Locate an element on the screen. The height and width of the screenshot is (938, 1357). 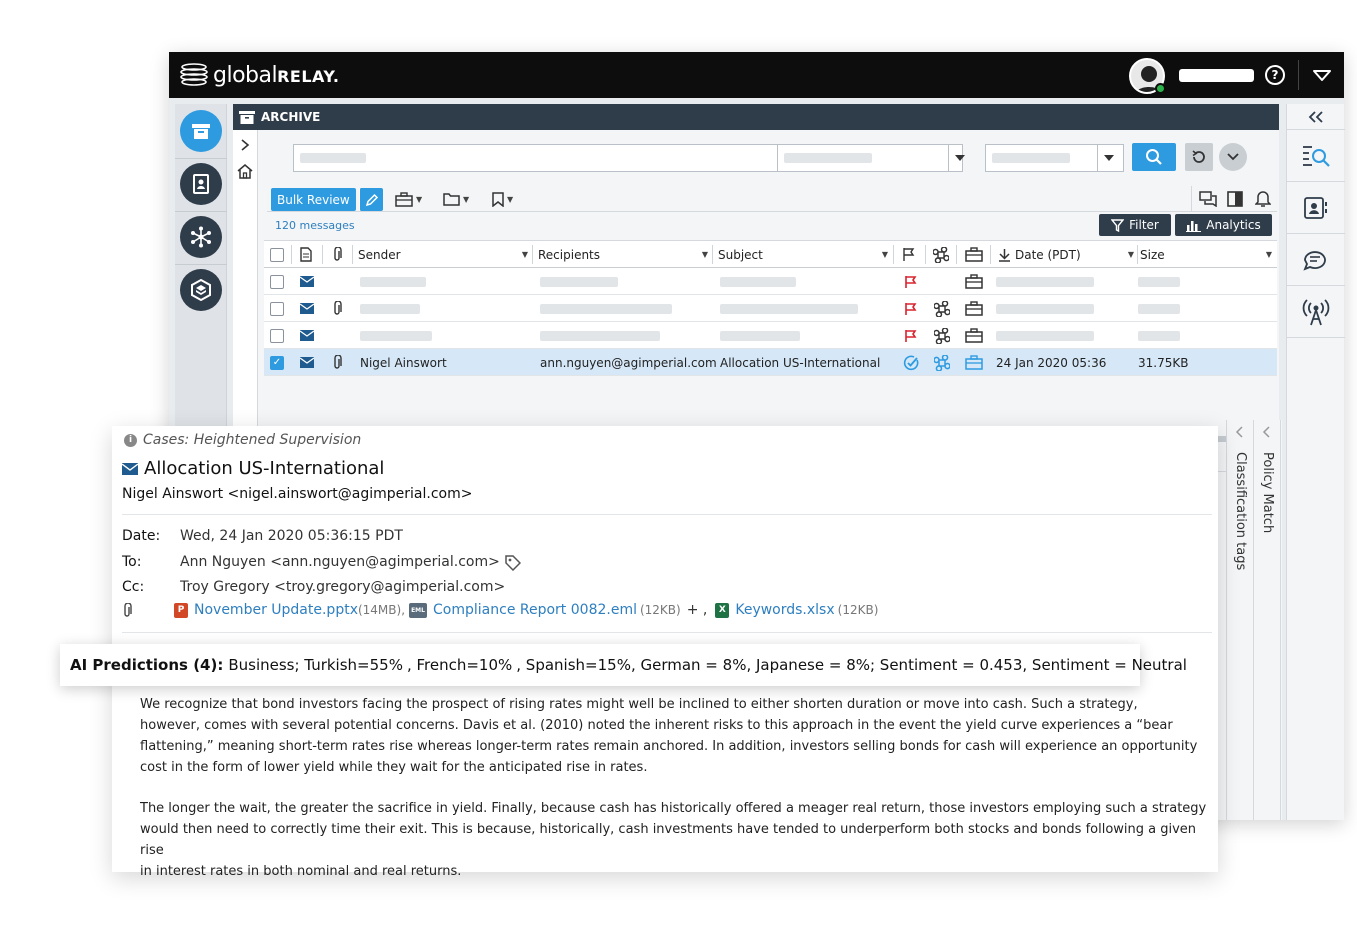
global-relay-logo: globalRELAY. is located at coordinates (259, 75).